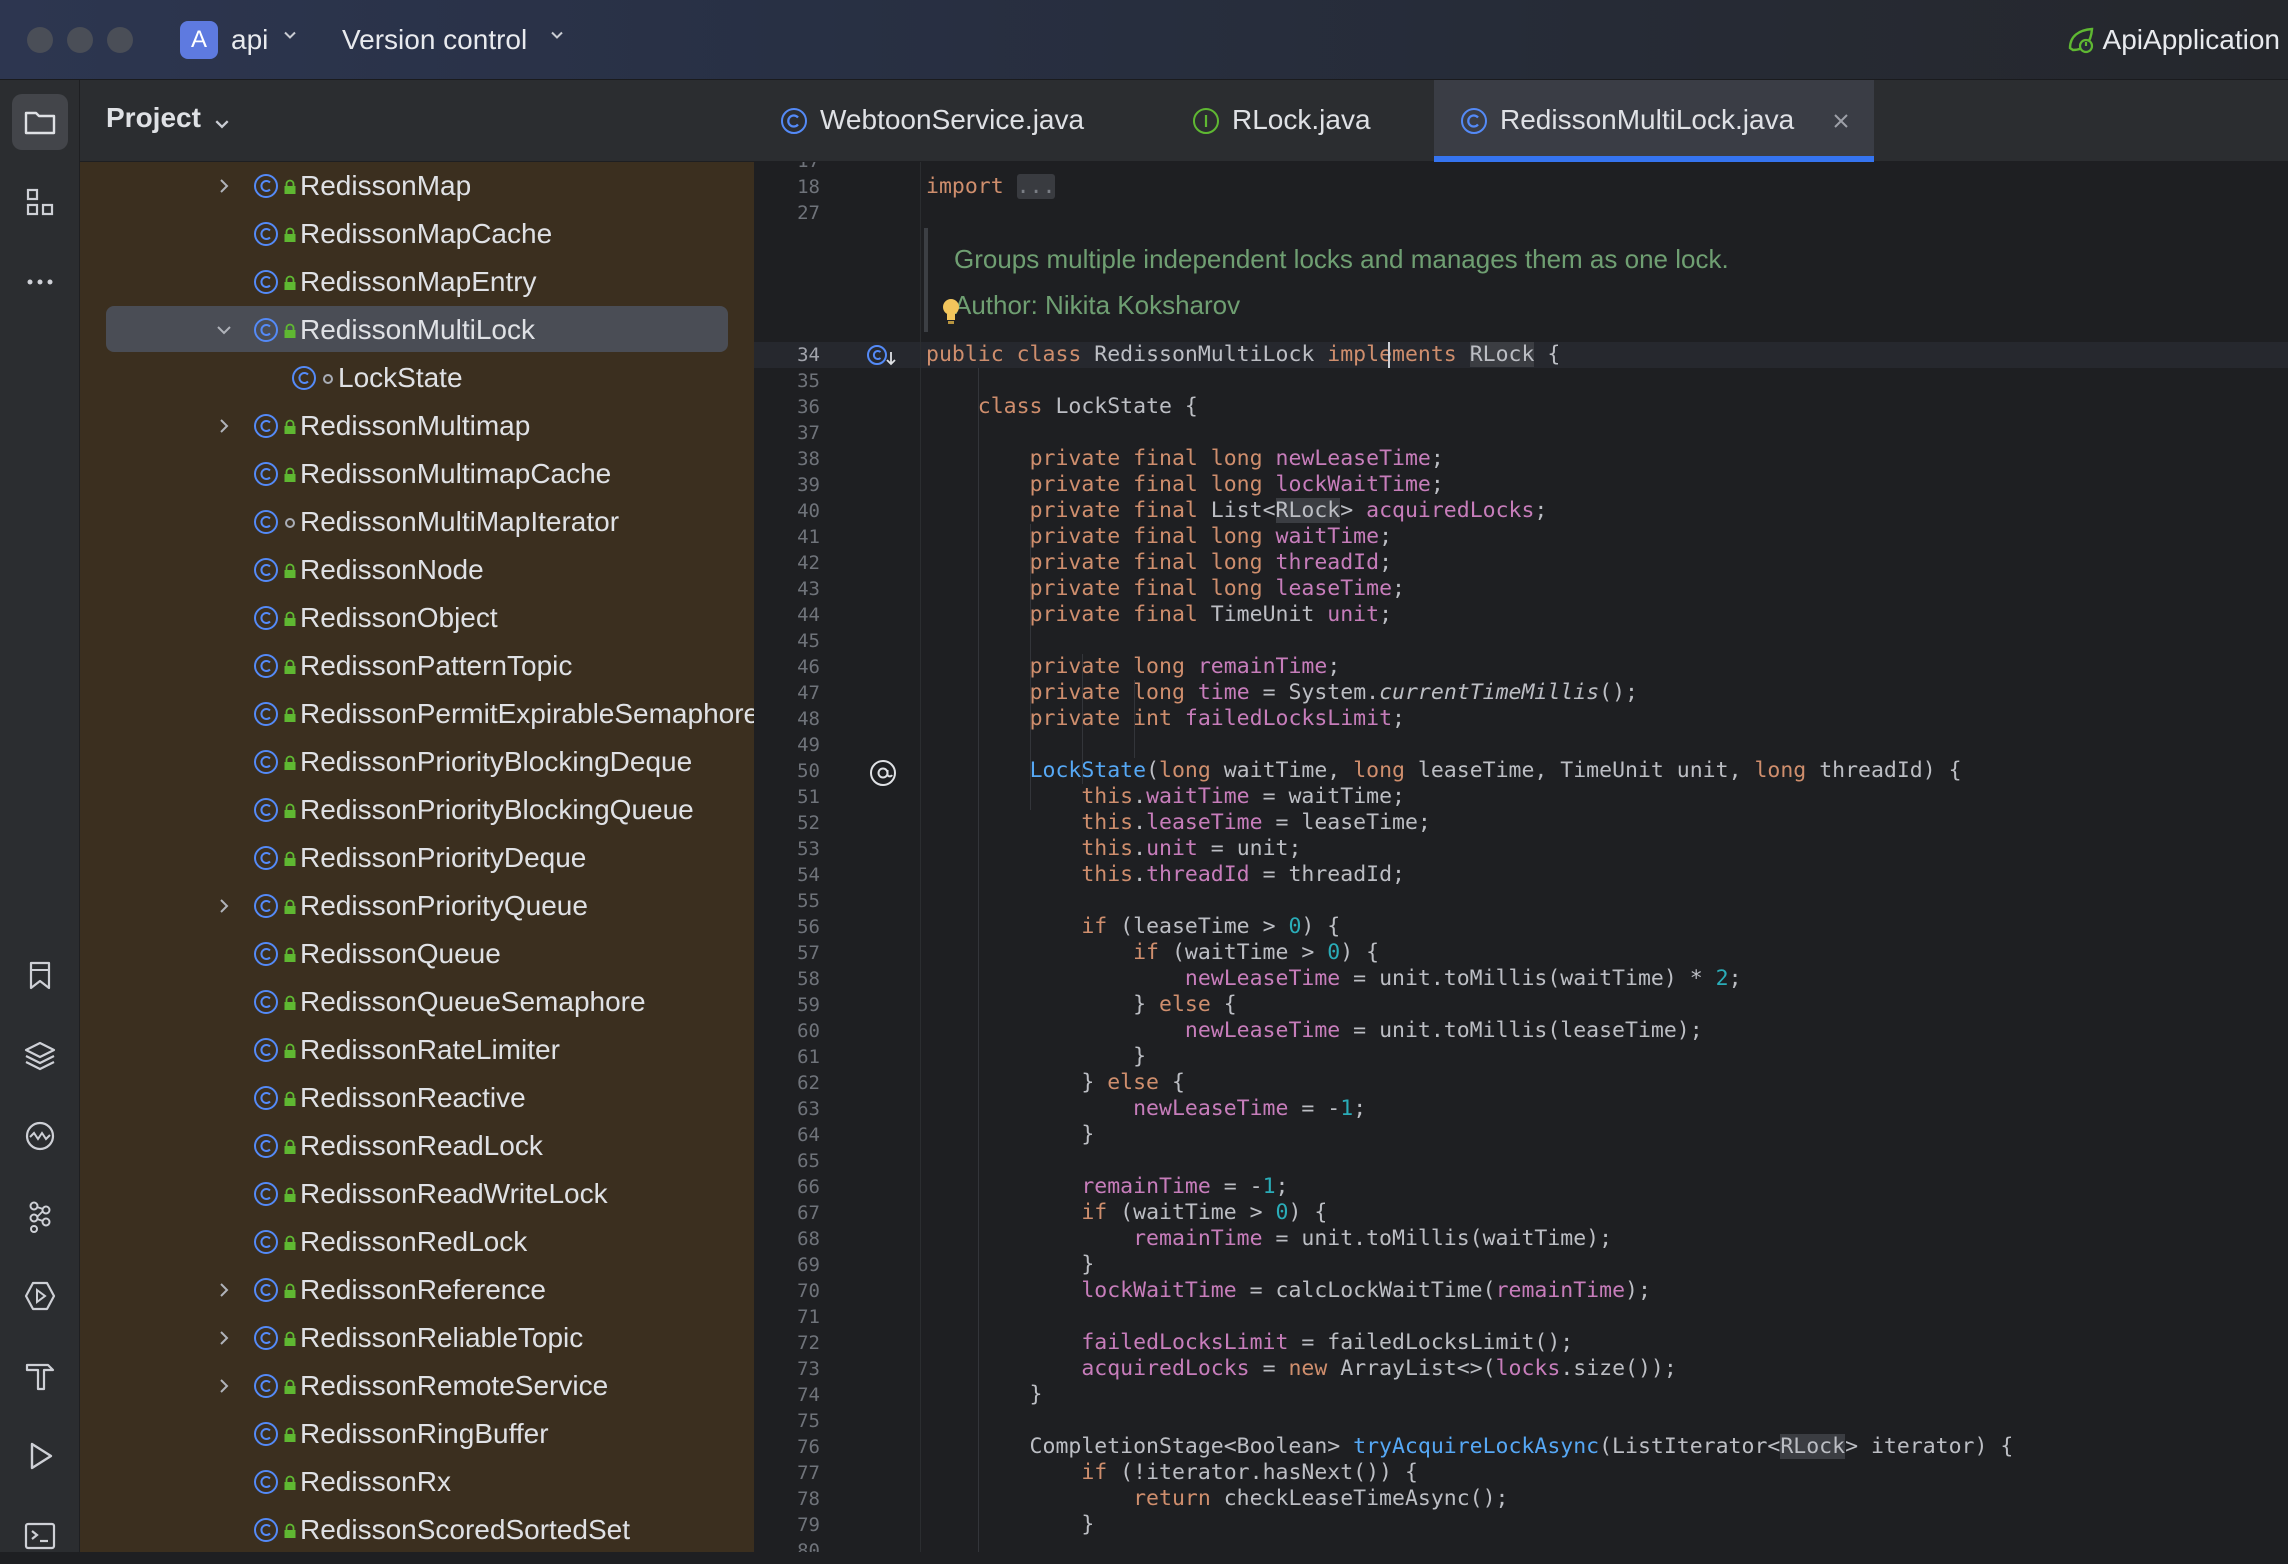 The width and height of the screenshot is (2288, 1564). Describe the element at coordinates (417, 234) in the screenshot. I see `tree-item: RedissonMapCache` at that location.